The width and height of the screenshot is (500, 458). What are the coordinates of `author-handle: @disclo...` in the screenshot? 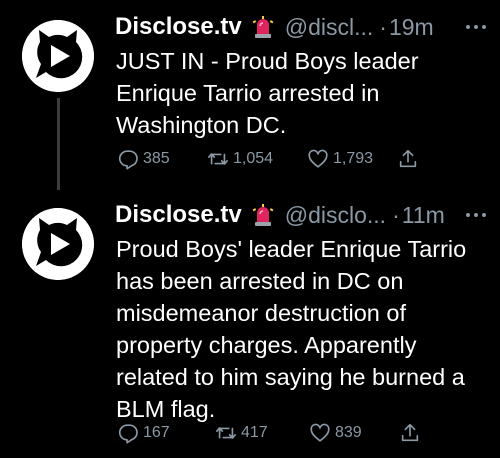 It's located at (335, 215).